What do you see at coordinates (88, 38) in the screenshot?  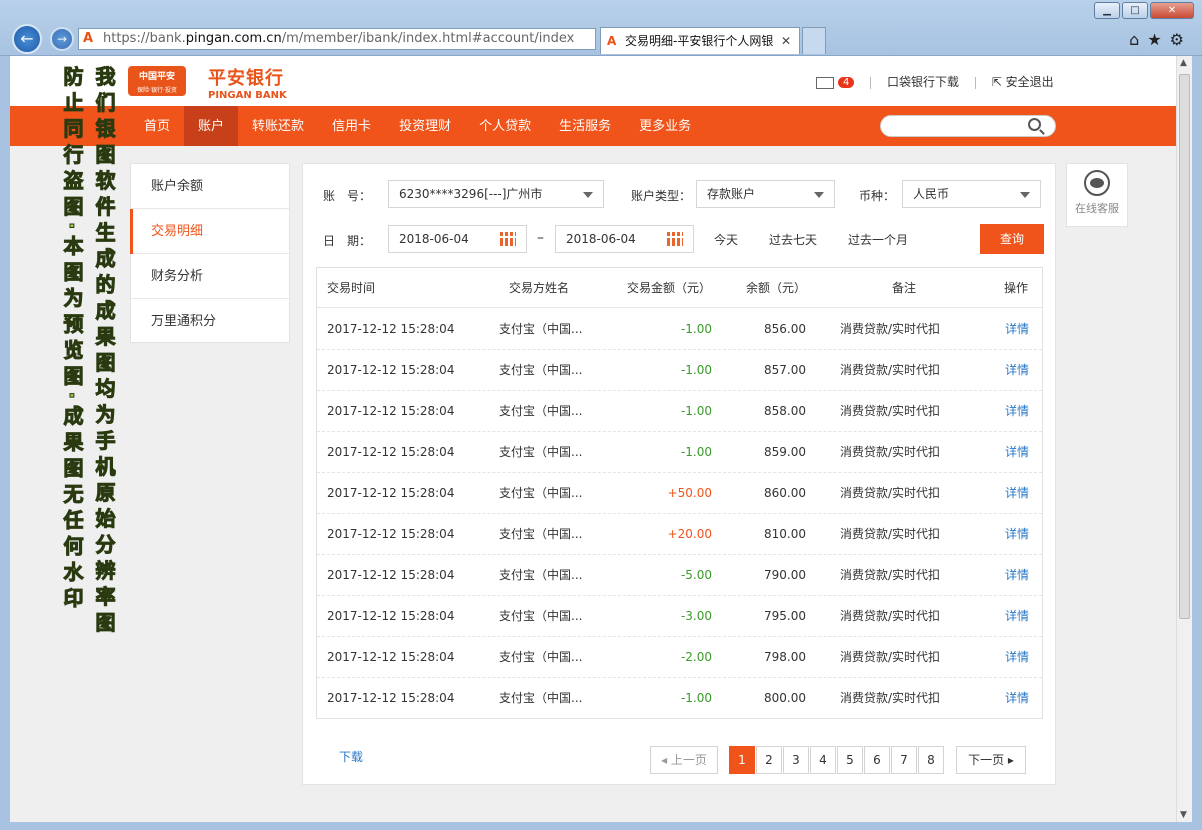 I see `site-logo-icon: A` at bounding box center [88, 38].